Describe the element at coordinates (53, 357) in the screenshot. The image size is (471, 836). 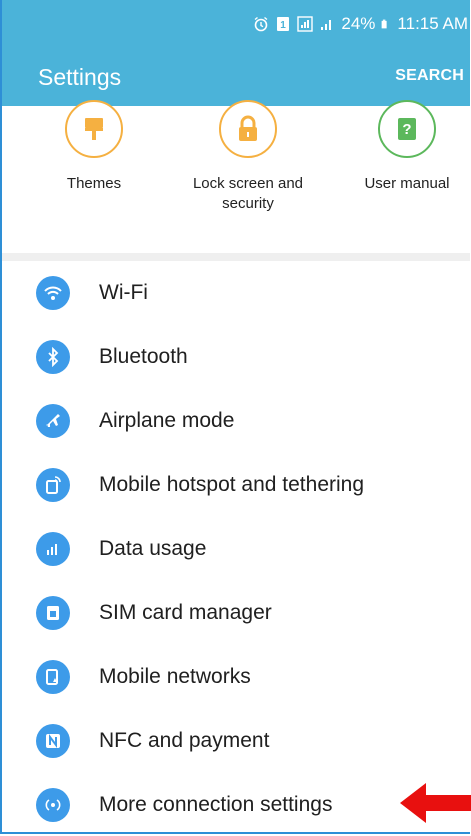
I see `bluetooth-icon` at that location.